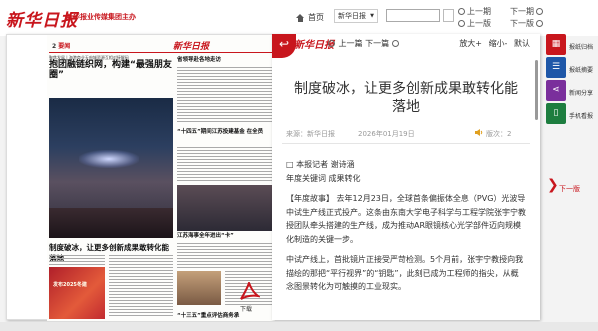 The height and width of the screenshot is (331, 598). I want to click on back-arrow-icon: ↩, so click(284, 44).